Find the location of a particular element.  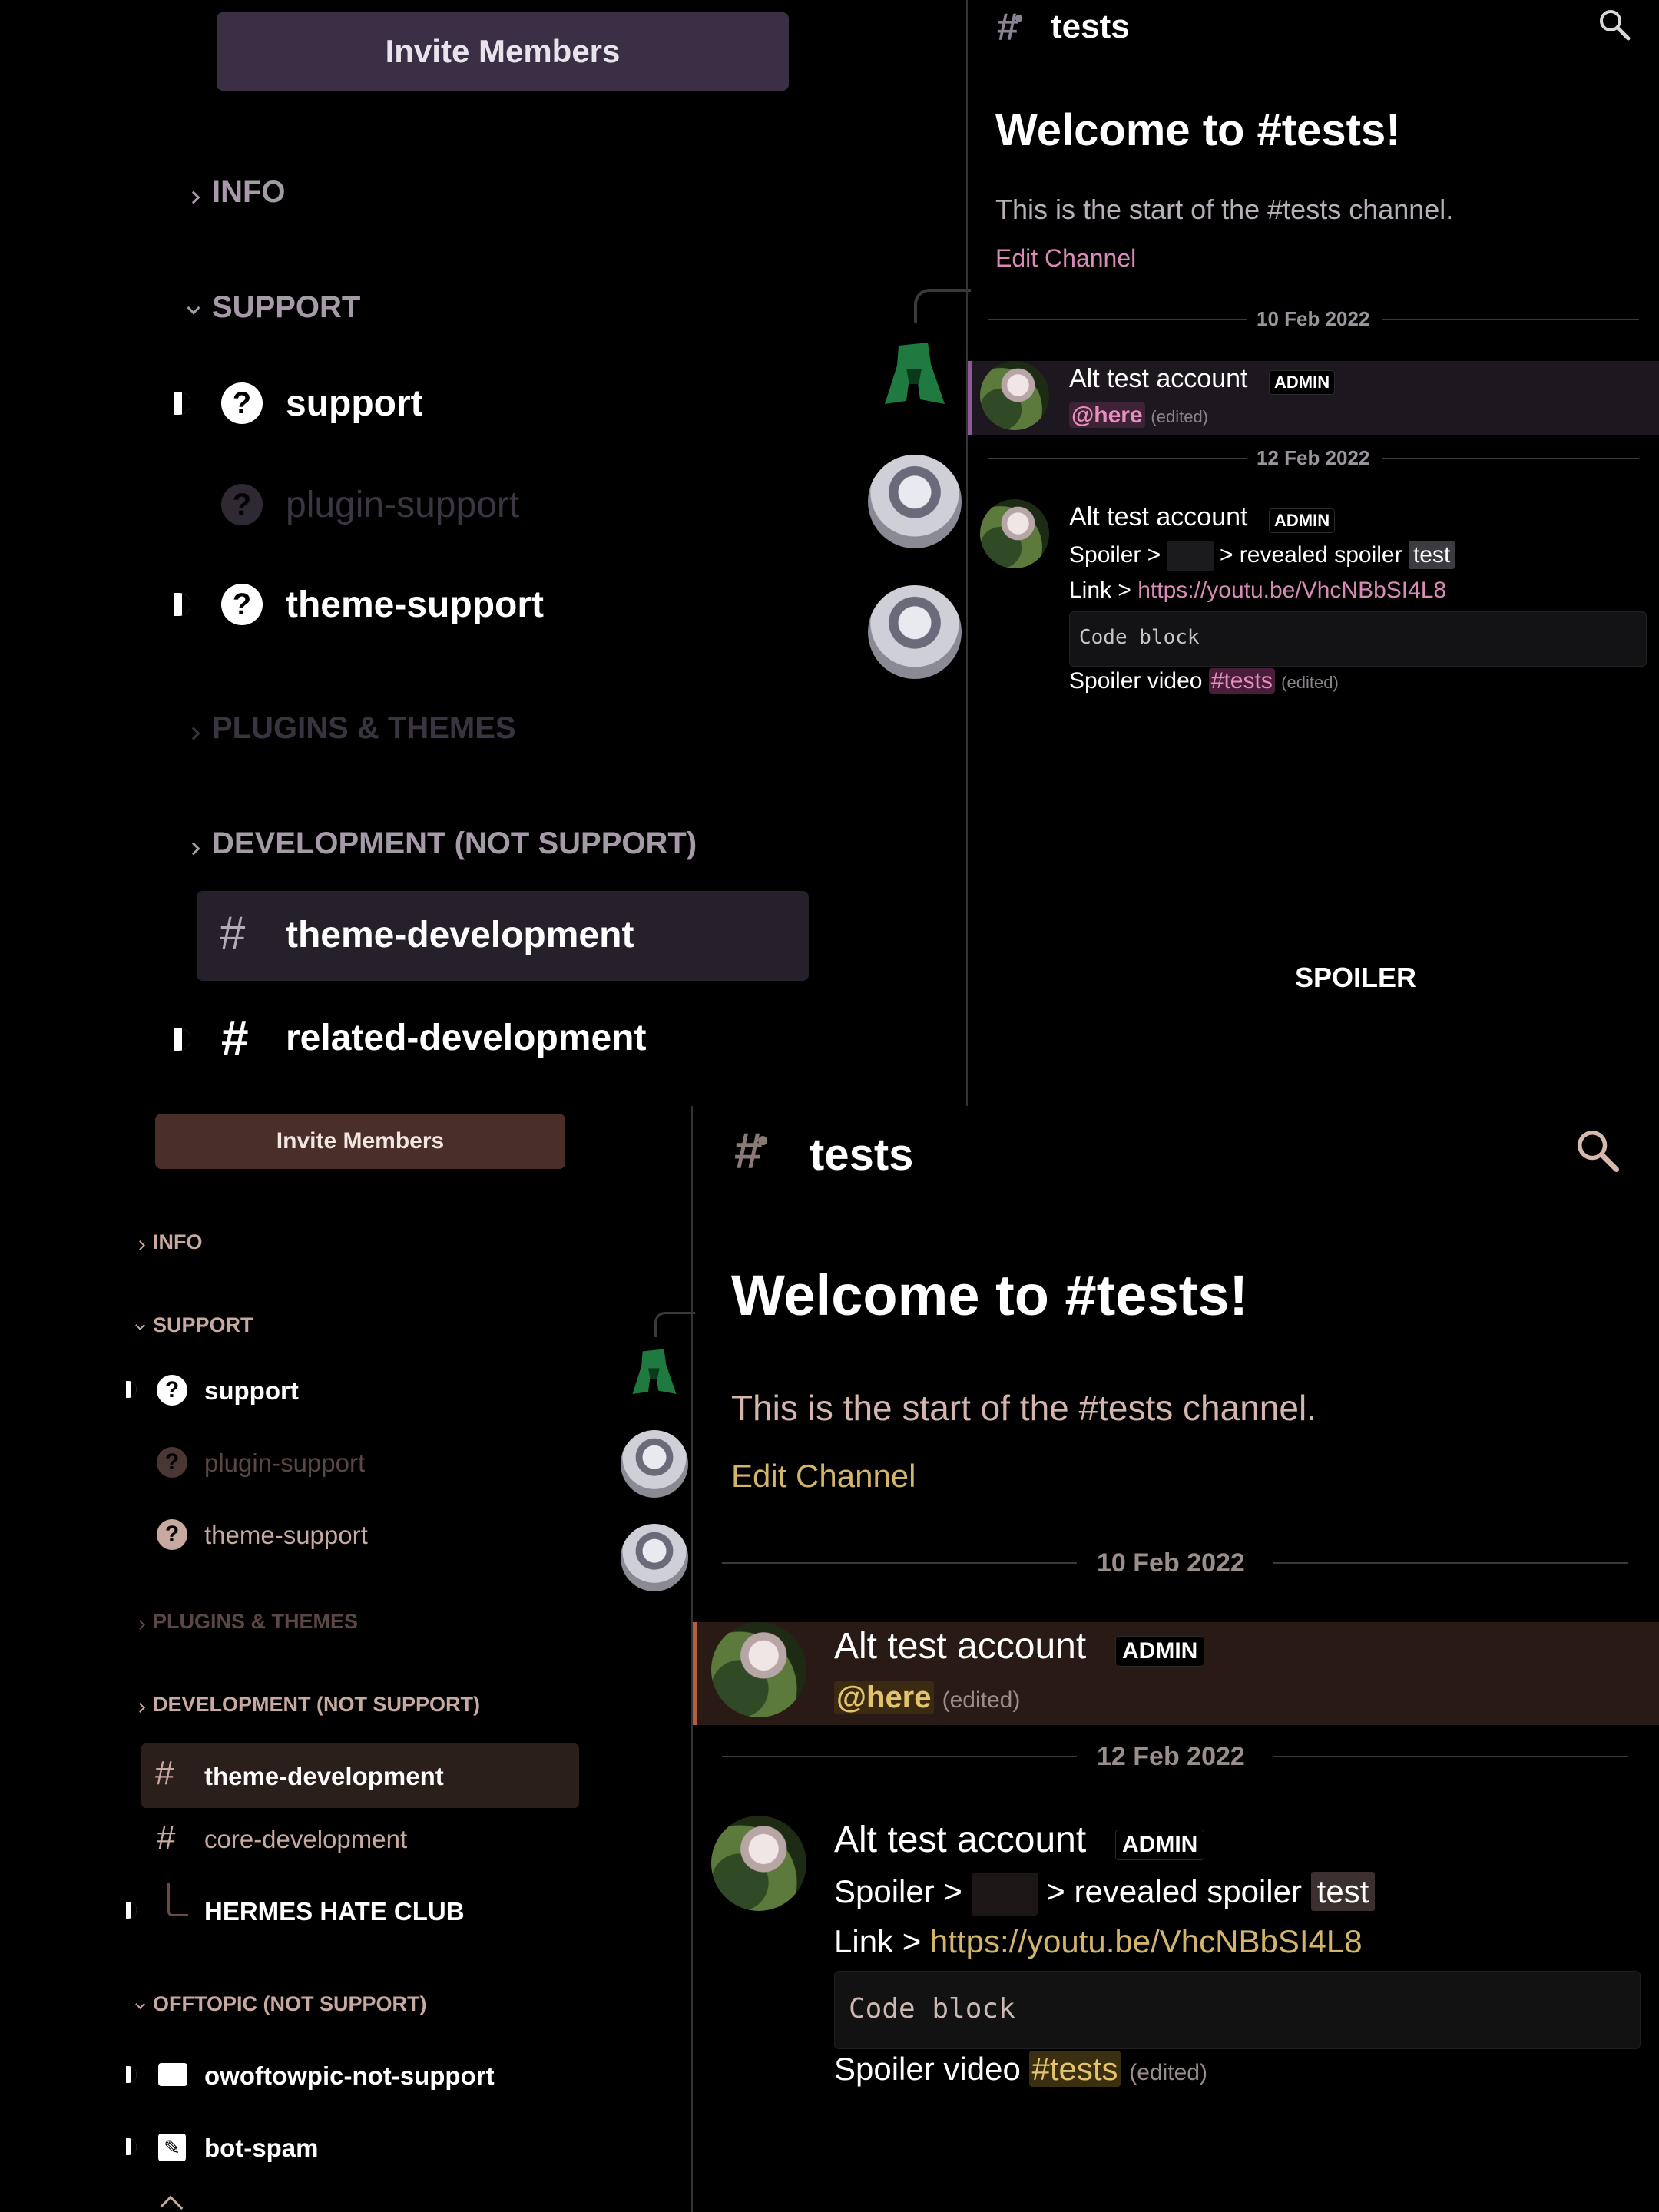

channel-related-development: # related-development is located at coordinates (478, 1038).